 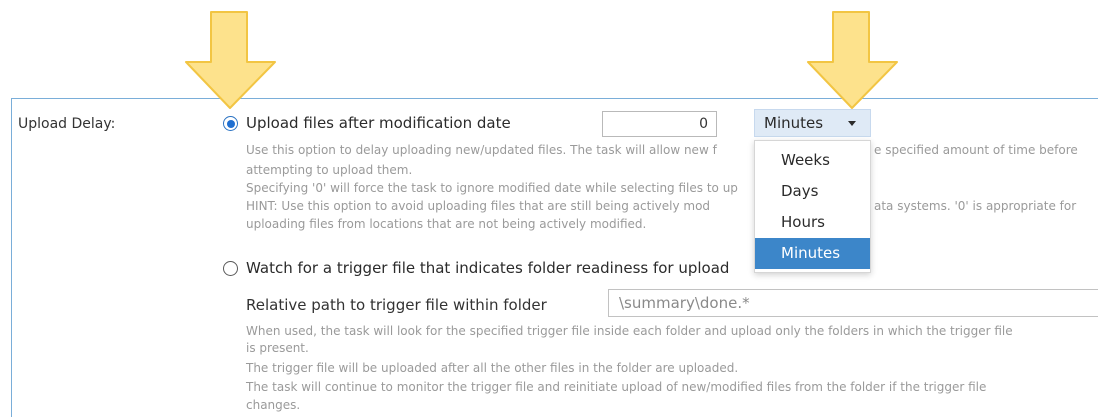 I want to click on upload-delay-label: Upload Delay:, so click(x=67, y=124).